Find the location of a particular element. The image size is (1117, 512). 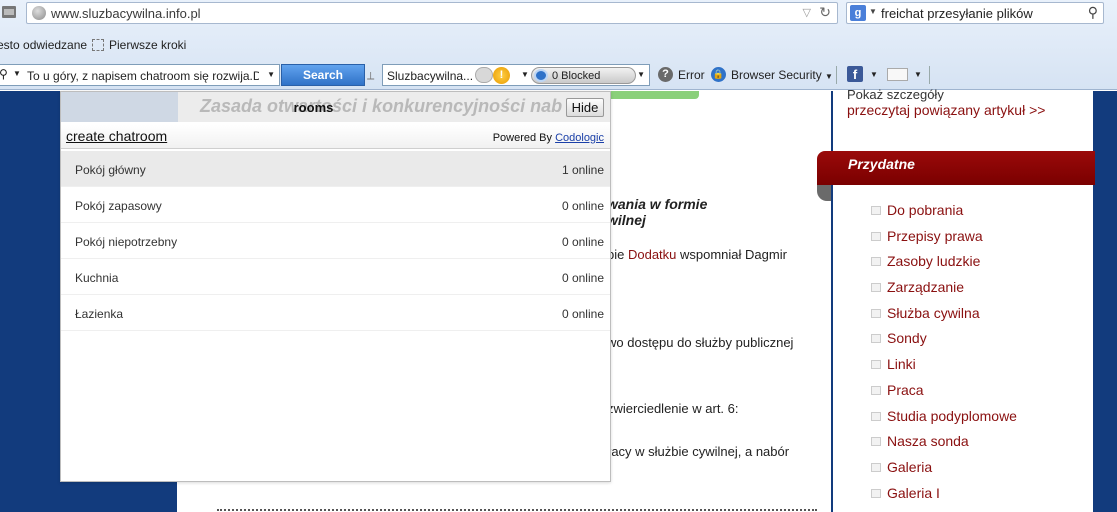

related-article-link: przeczytaj powiązany artykuł >> is located at coordinates (946, 110).